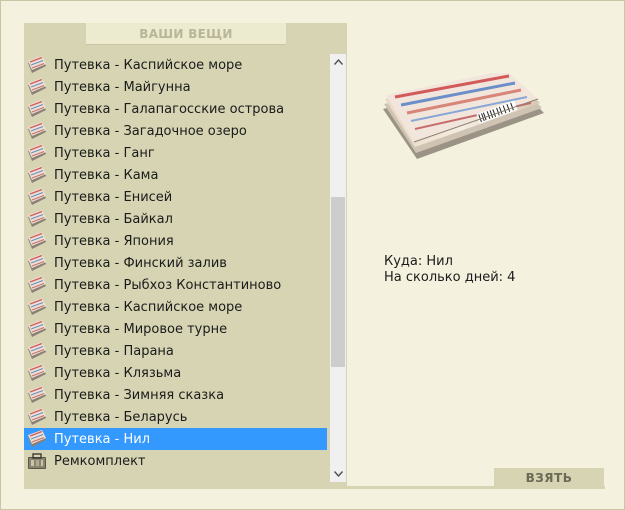 This screenshot has width=625, height=510. I want to click on scroll-down-arrow-icon, so click(338, 474).